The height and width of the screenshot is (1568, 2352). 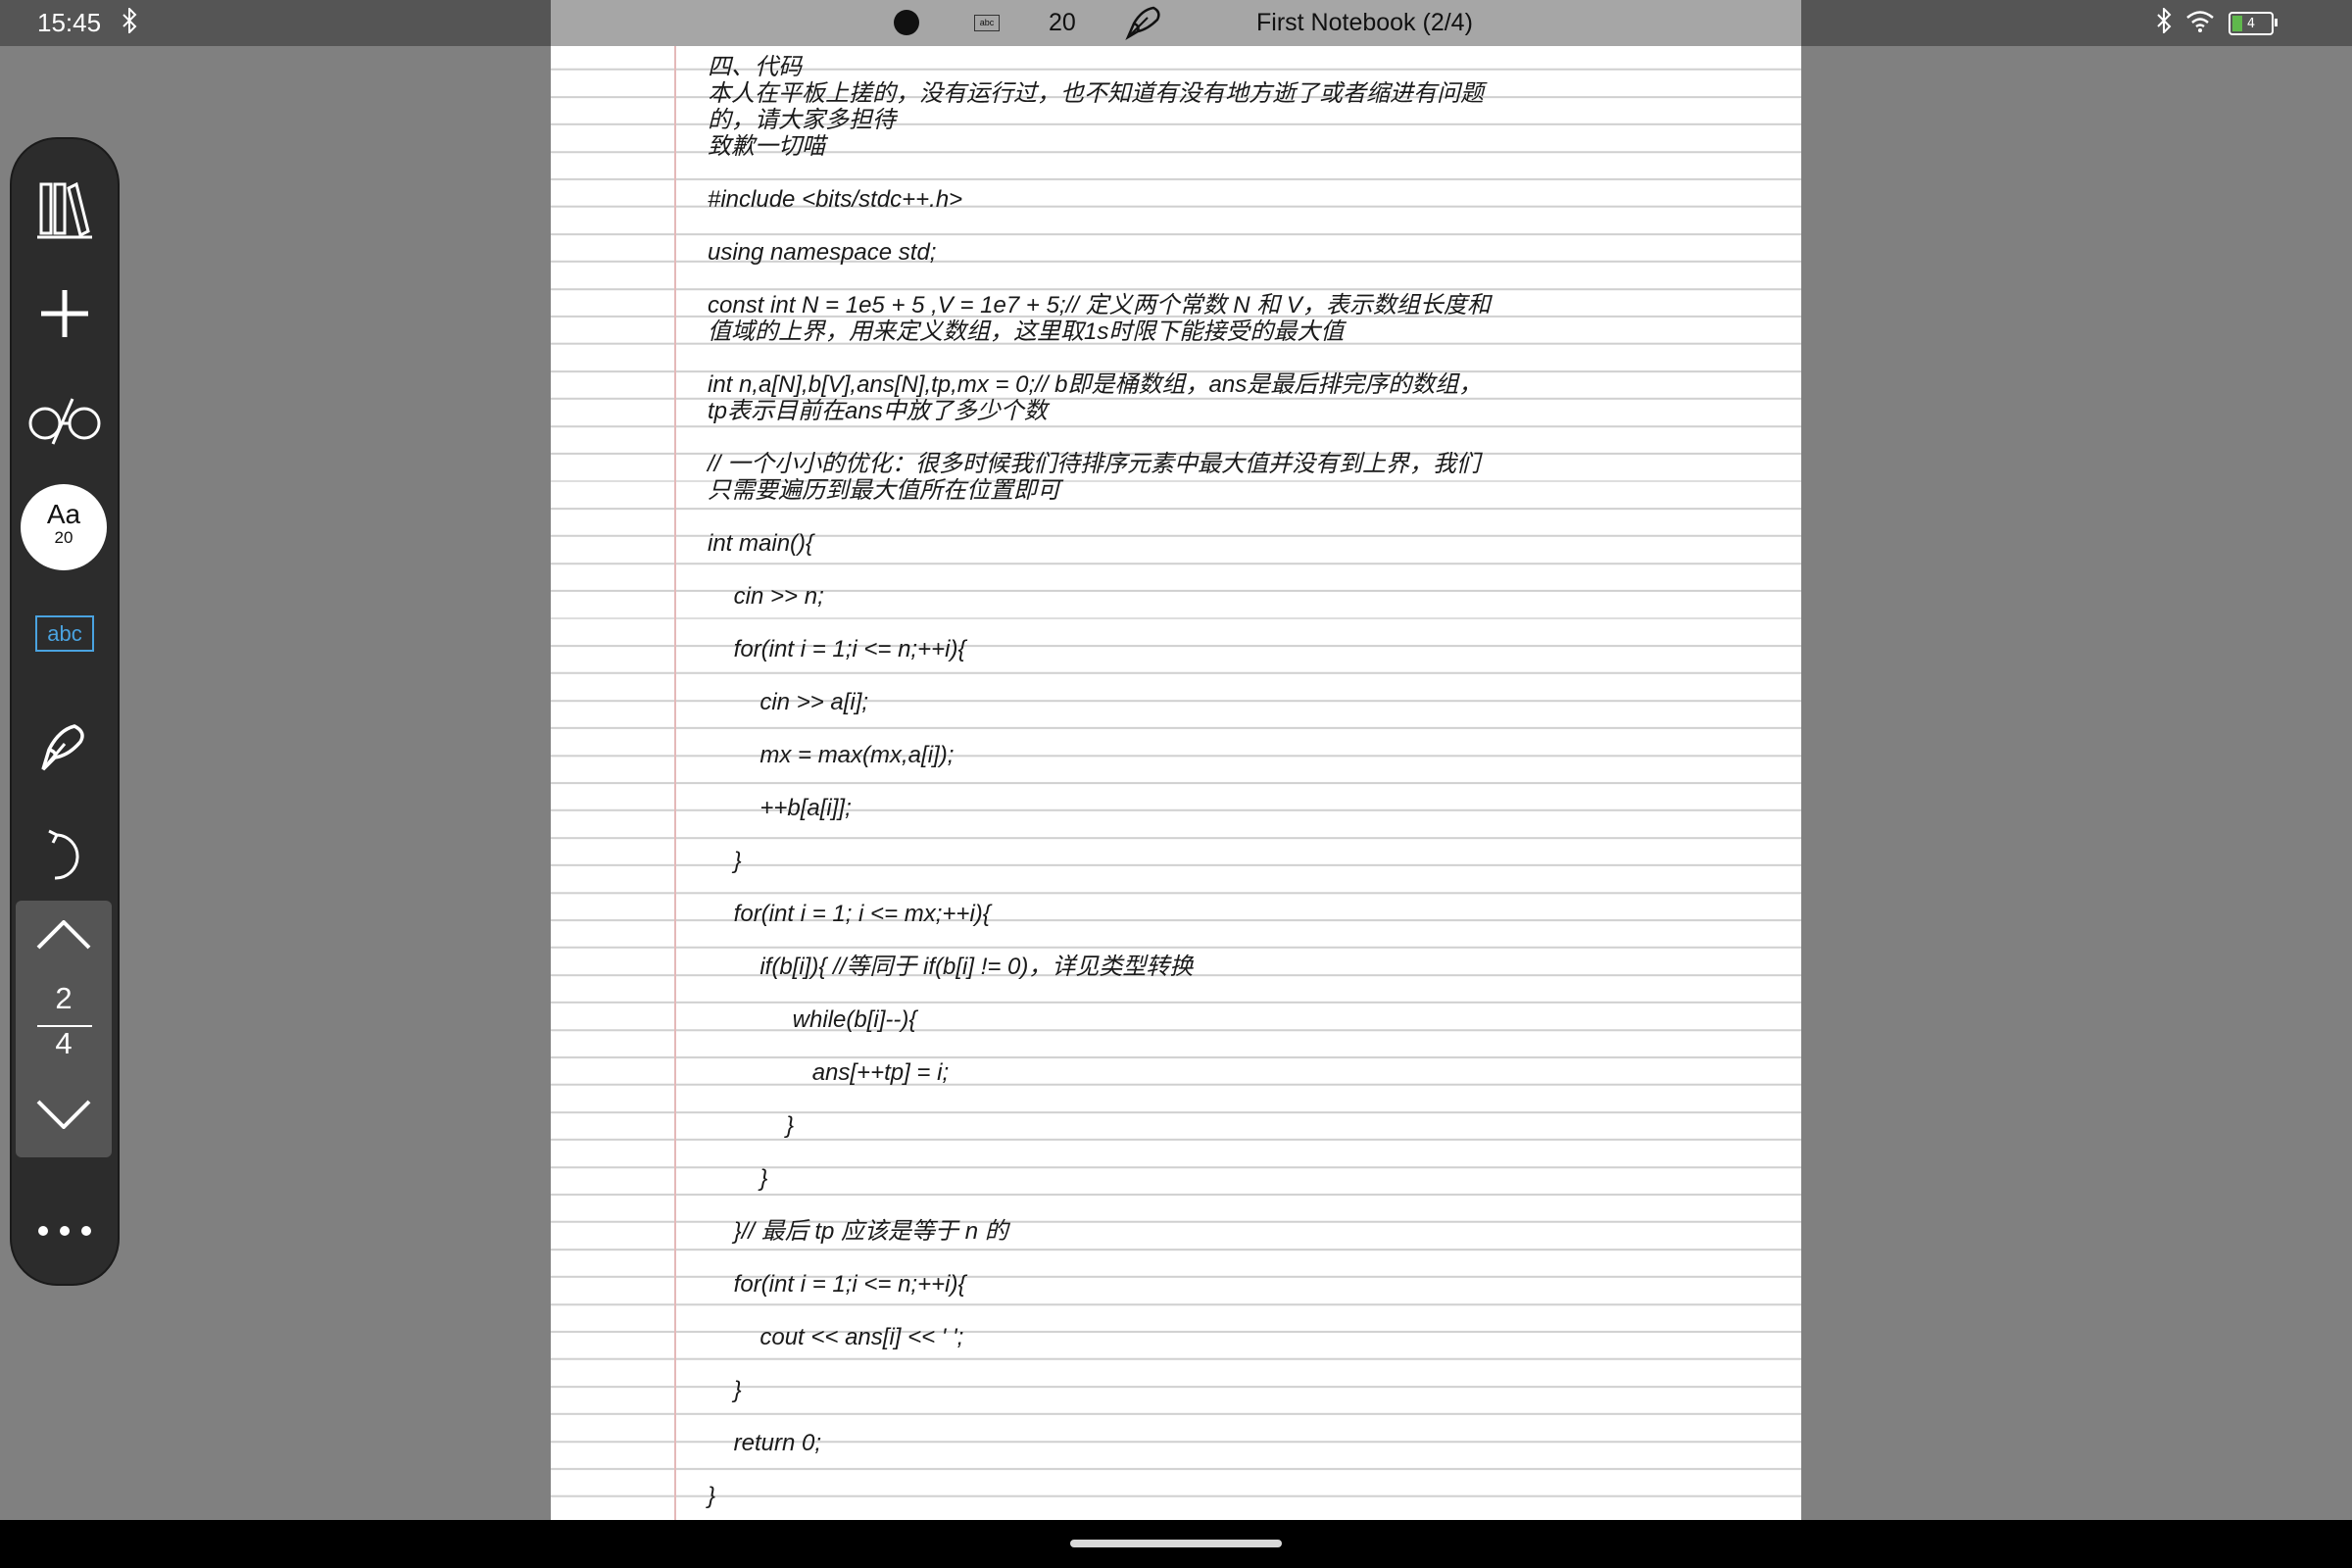 I want to click on add-page-button, so click(x=65, y=315).